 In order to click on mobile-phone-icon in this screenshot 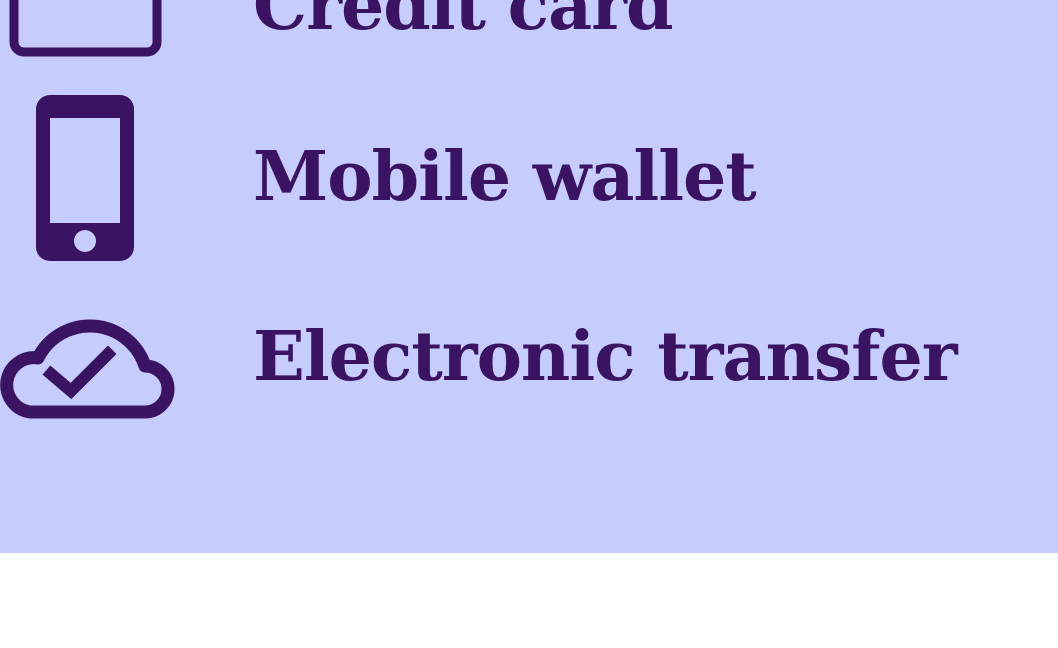, I will do `click(85, 178)`.